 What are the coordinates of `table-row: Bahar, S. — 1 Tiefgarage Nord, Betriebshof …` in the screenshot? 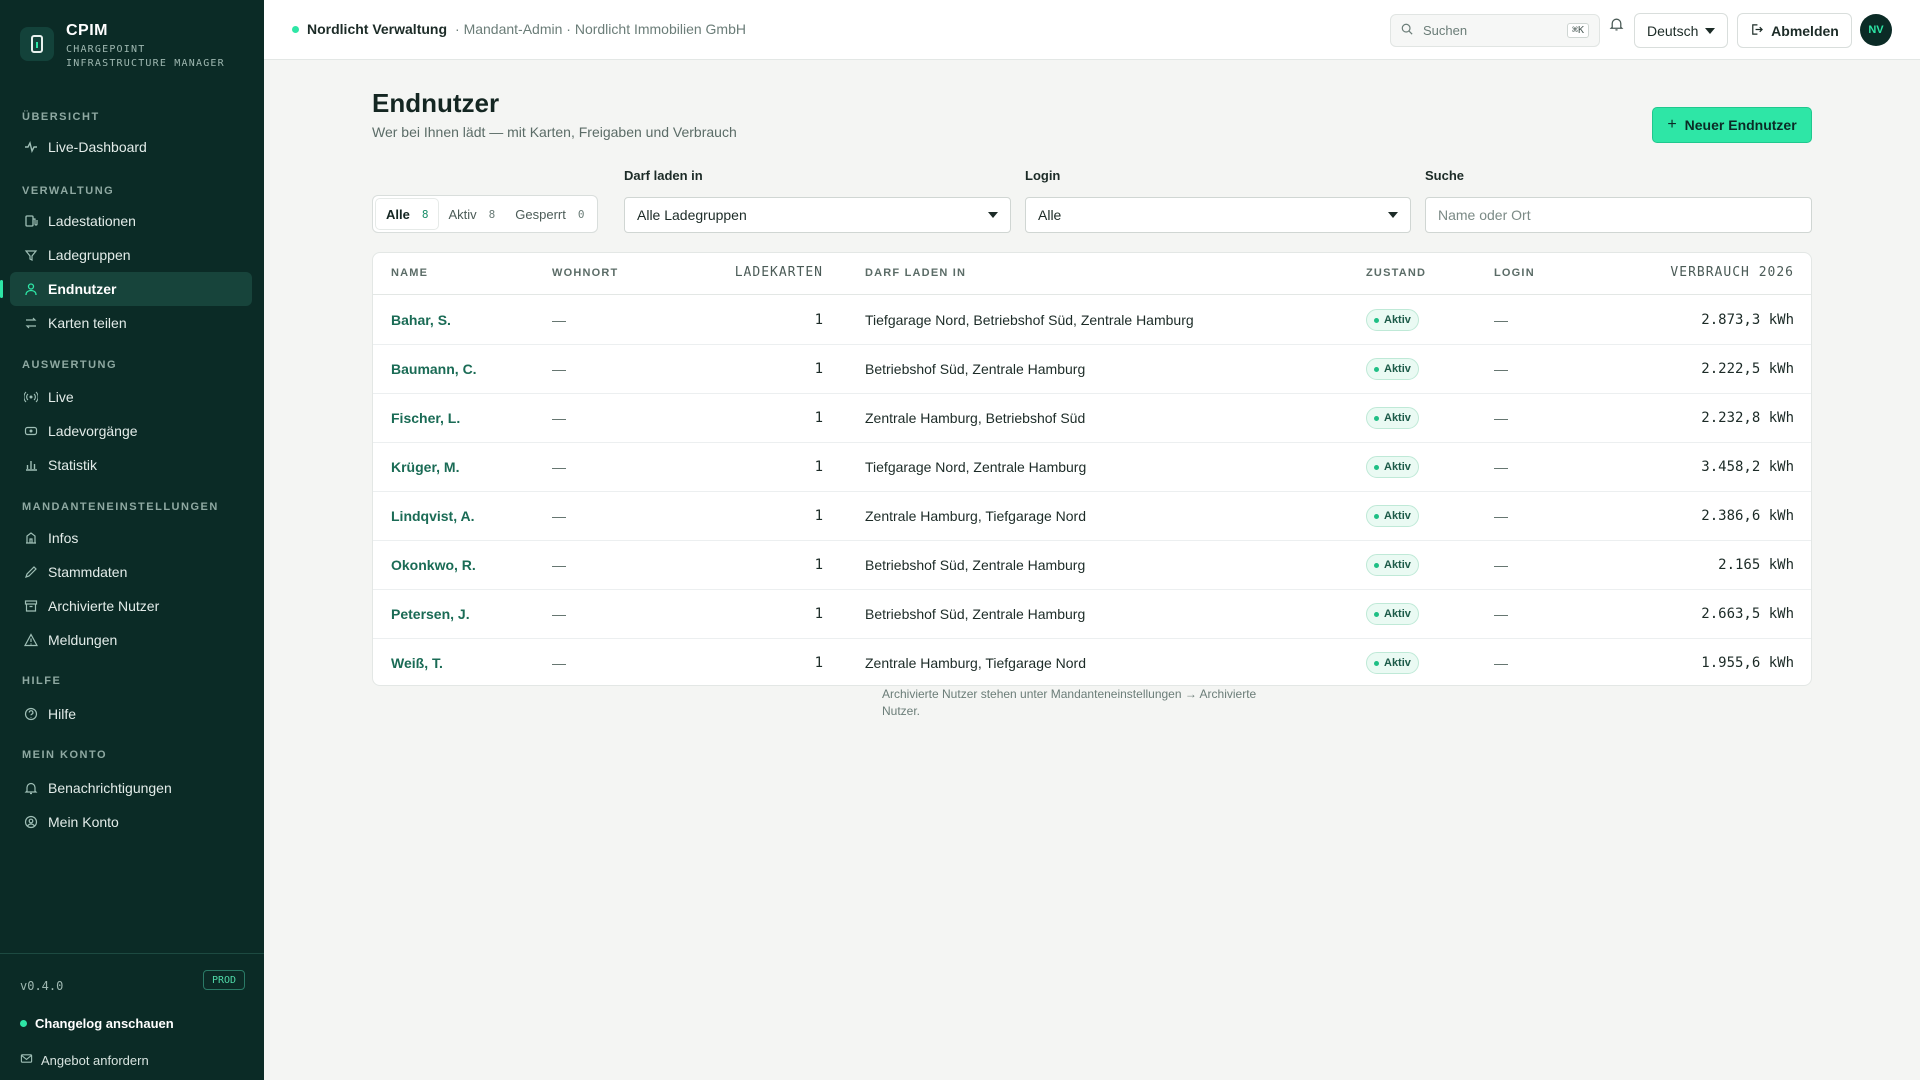 It's located at (1092, 320).